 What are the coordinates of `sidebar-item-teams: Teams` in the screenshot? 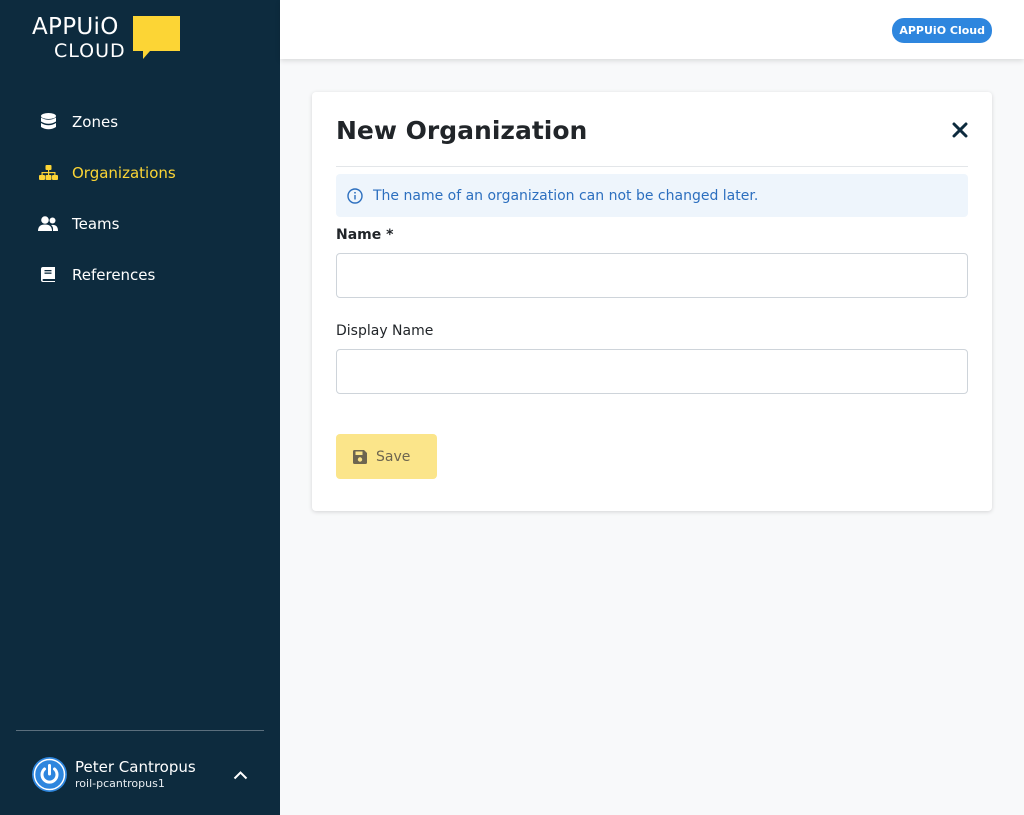 It's located at (140, 223).